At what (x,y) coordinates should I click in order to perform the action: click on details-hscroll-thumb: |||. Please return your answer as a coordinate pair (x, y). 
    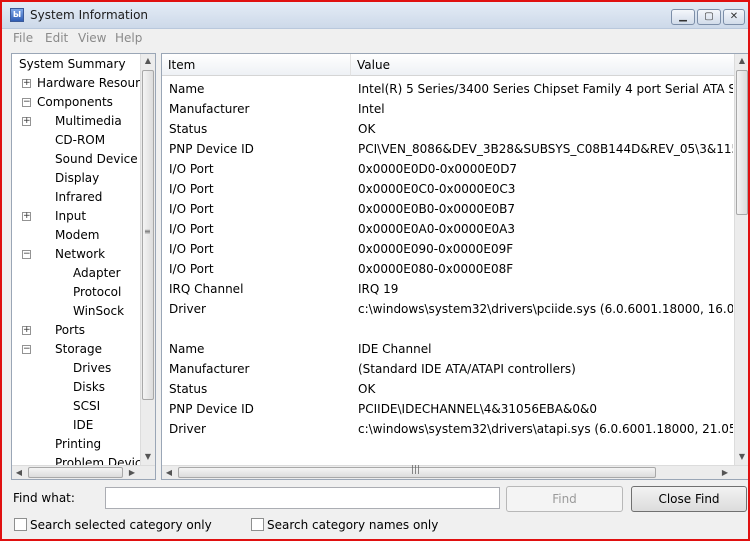
    Looking at the image, I should click on (417, 471).